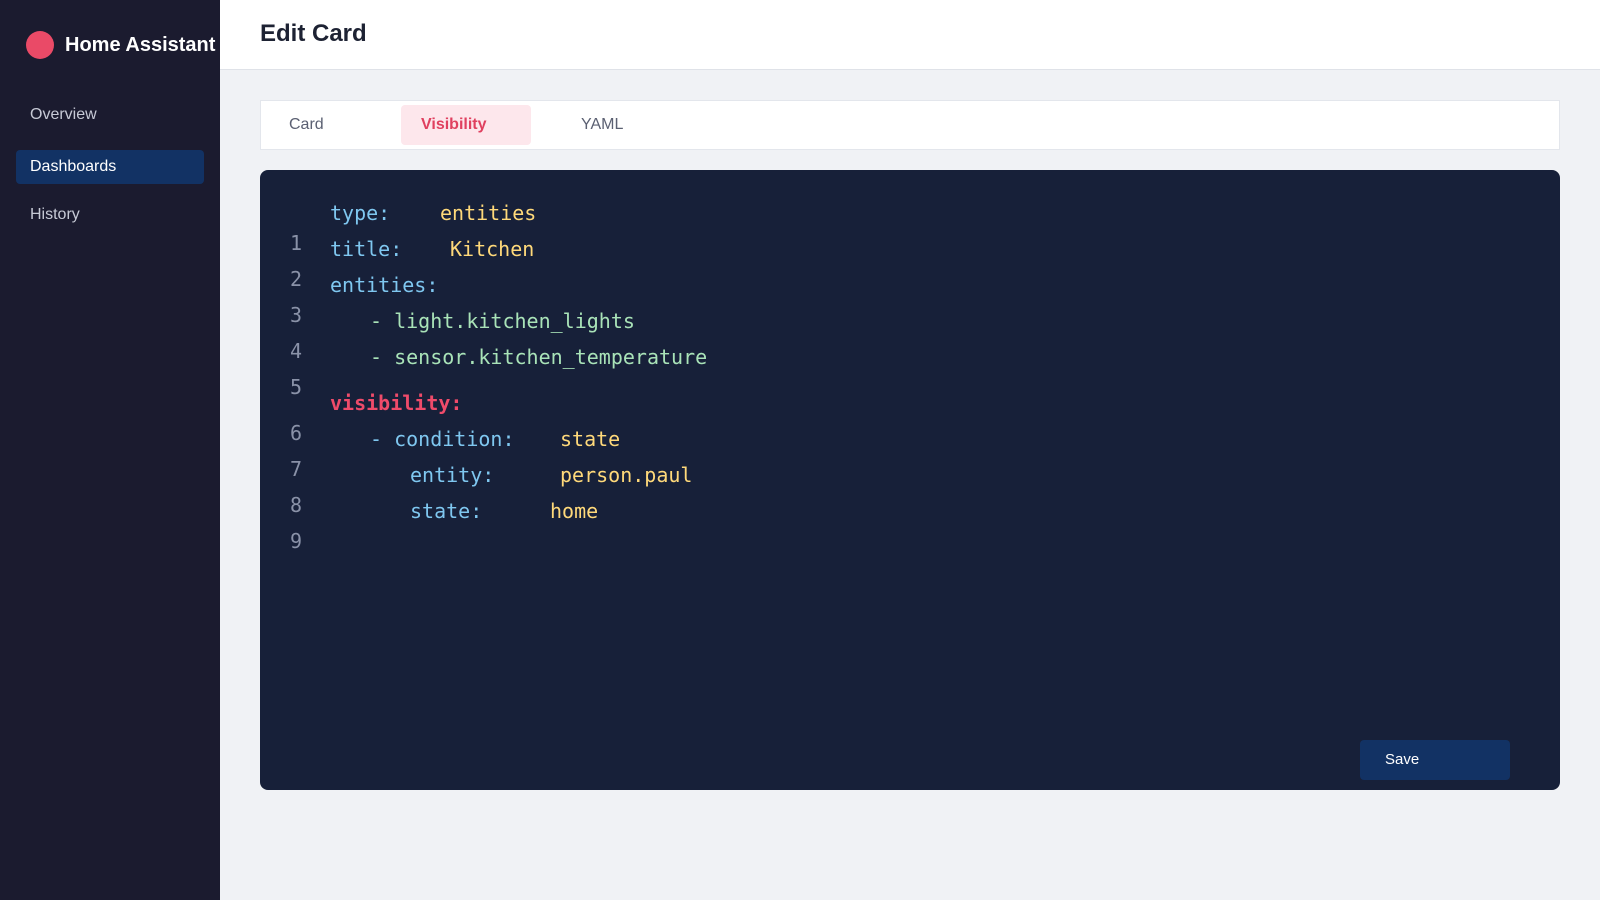 This screenshot has width=1600, height=900. Describe the element at coordinates (910, 35) in the screenshot. I see `header: Edit Card` at that location.